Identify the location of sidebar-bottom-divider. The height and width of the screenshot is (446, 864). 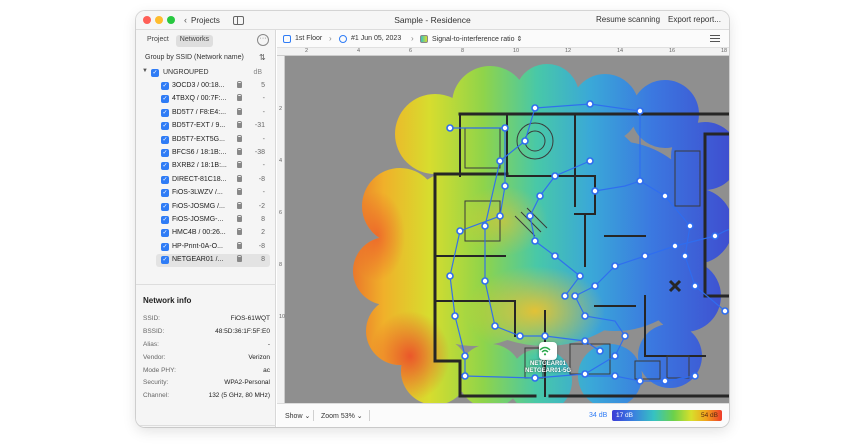
(206, 425).